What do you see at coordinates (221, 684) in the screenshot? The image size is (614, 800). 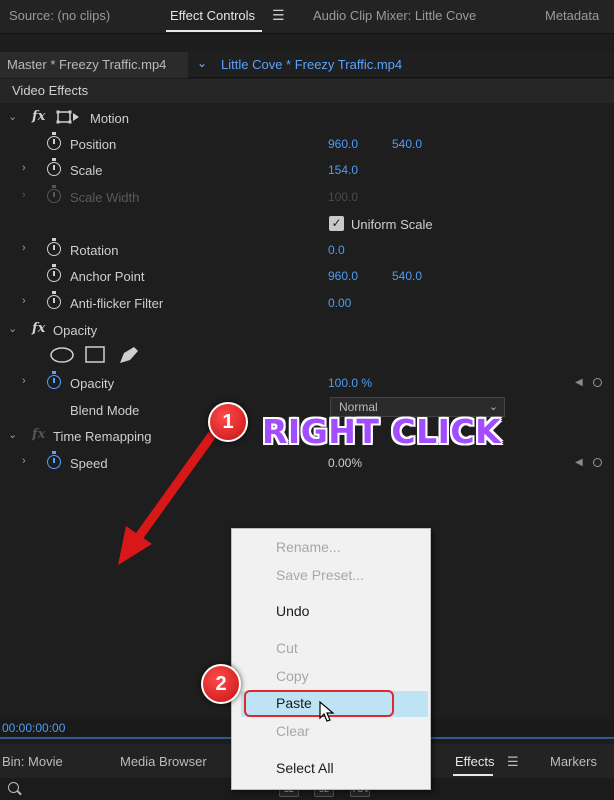 I see `step-2-badge: 2` at bounding box center [221, 684].